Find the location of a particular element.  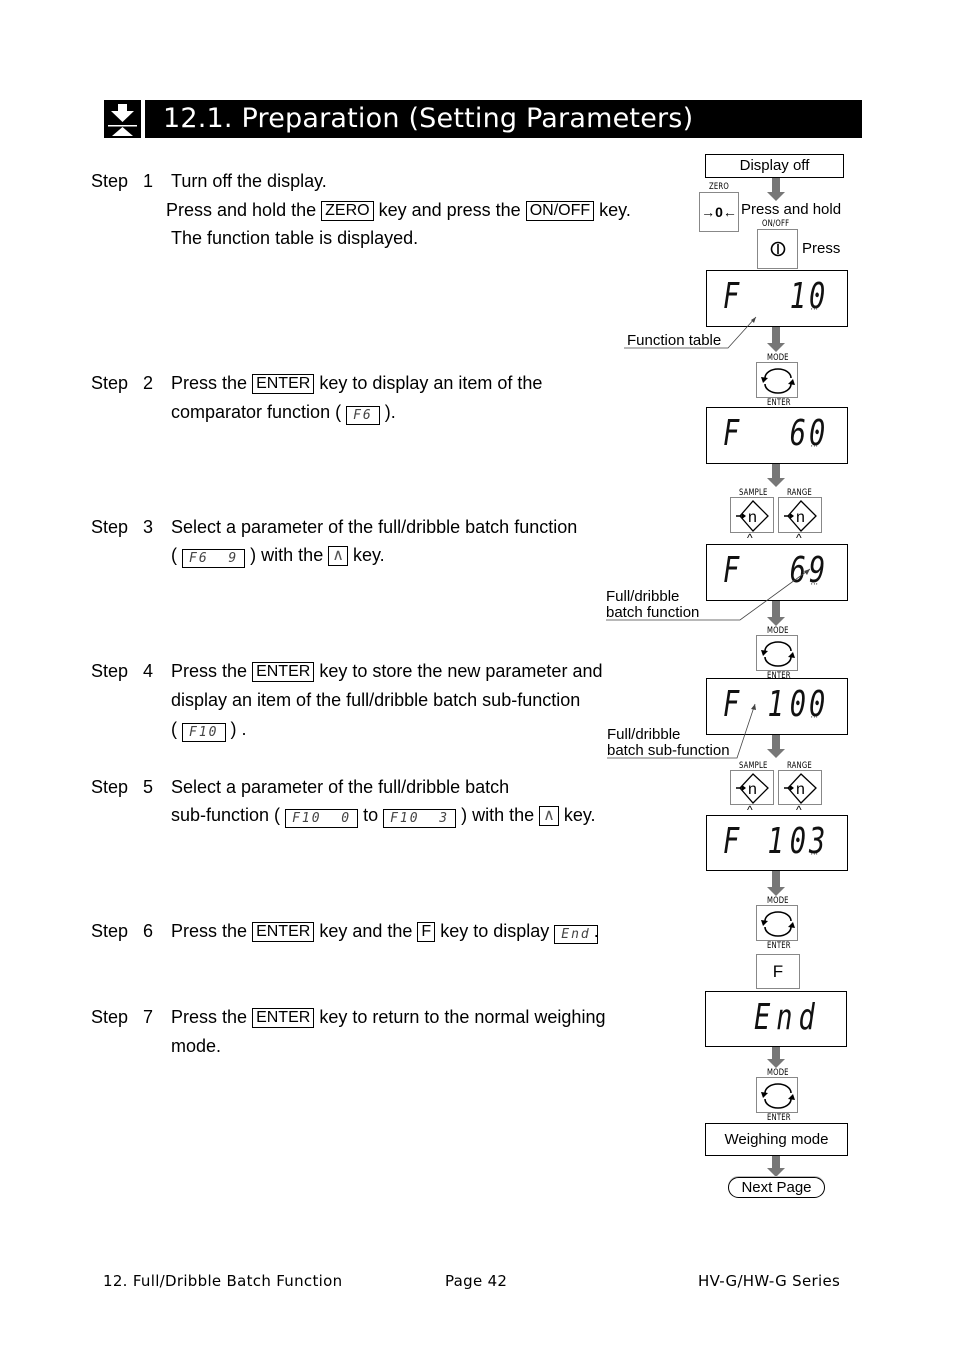

text: key to return to the normal weighing is located at coordinates (462, 1017).